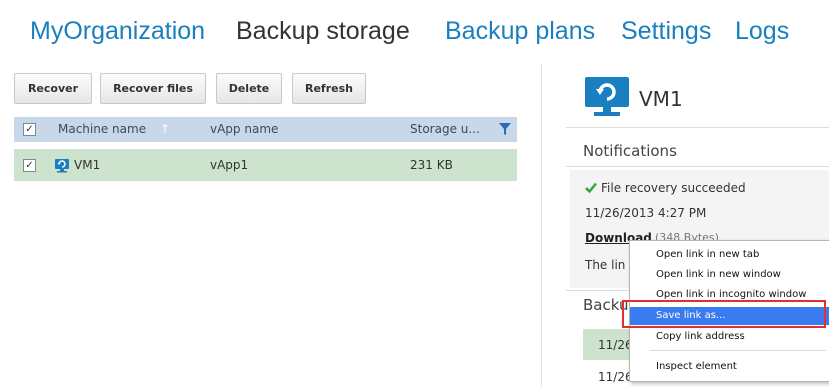  Describe the element at coordinates (117, 31) in the screenshot. I see `nav-my-organization: MyOrganization` at that location.